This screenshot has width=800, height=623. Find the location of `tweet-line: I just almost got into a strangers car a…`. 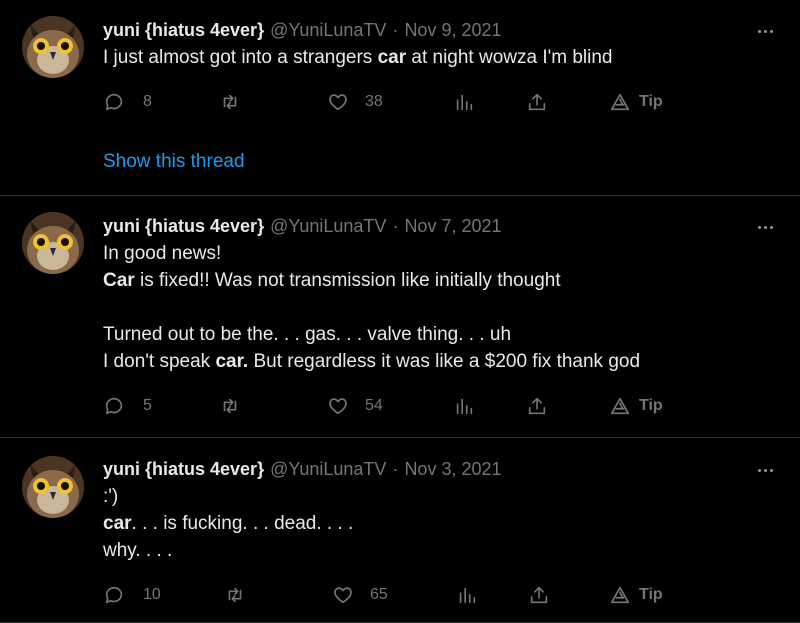

tweet-line: I just almost got into a strangers car a… is located at coordinates (358, 57).